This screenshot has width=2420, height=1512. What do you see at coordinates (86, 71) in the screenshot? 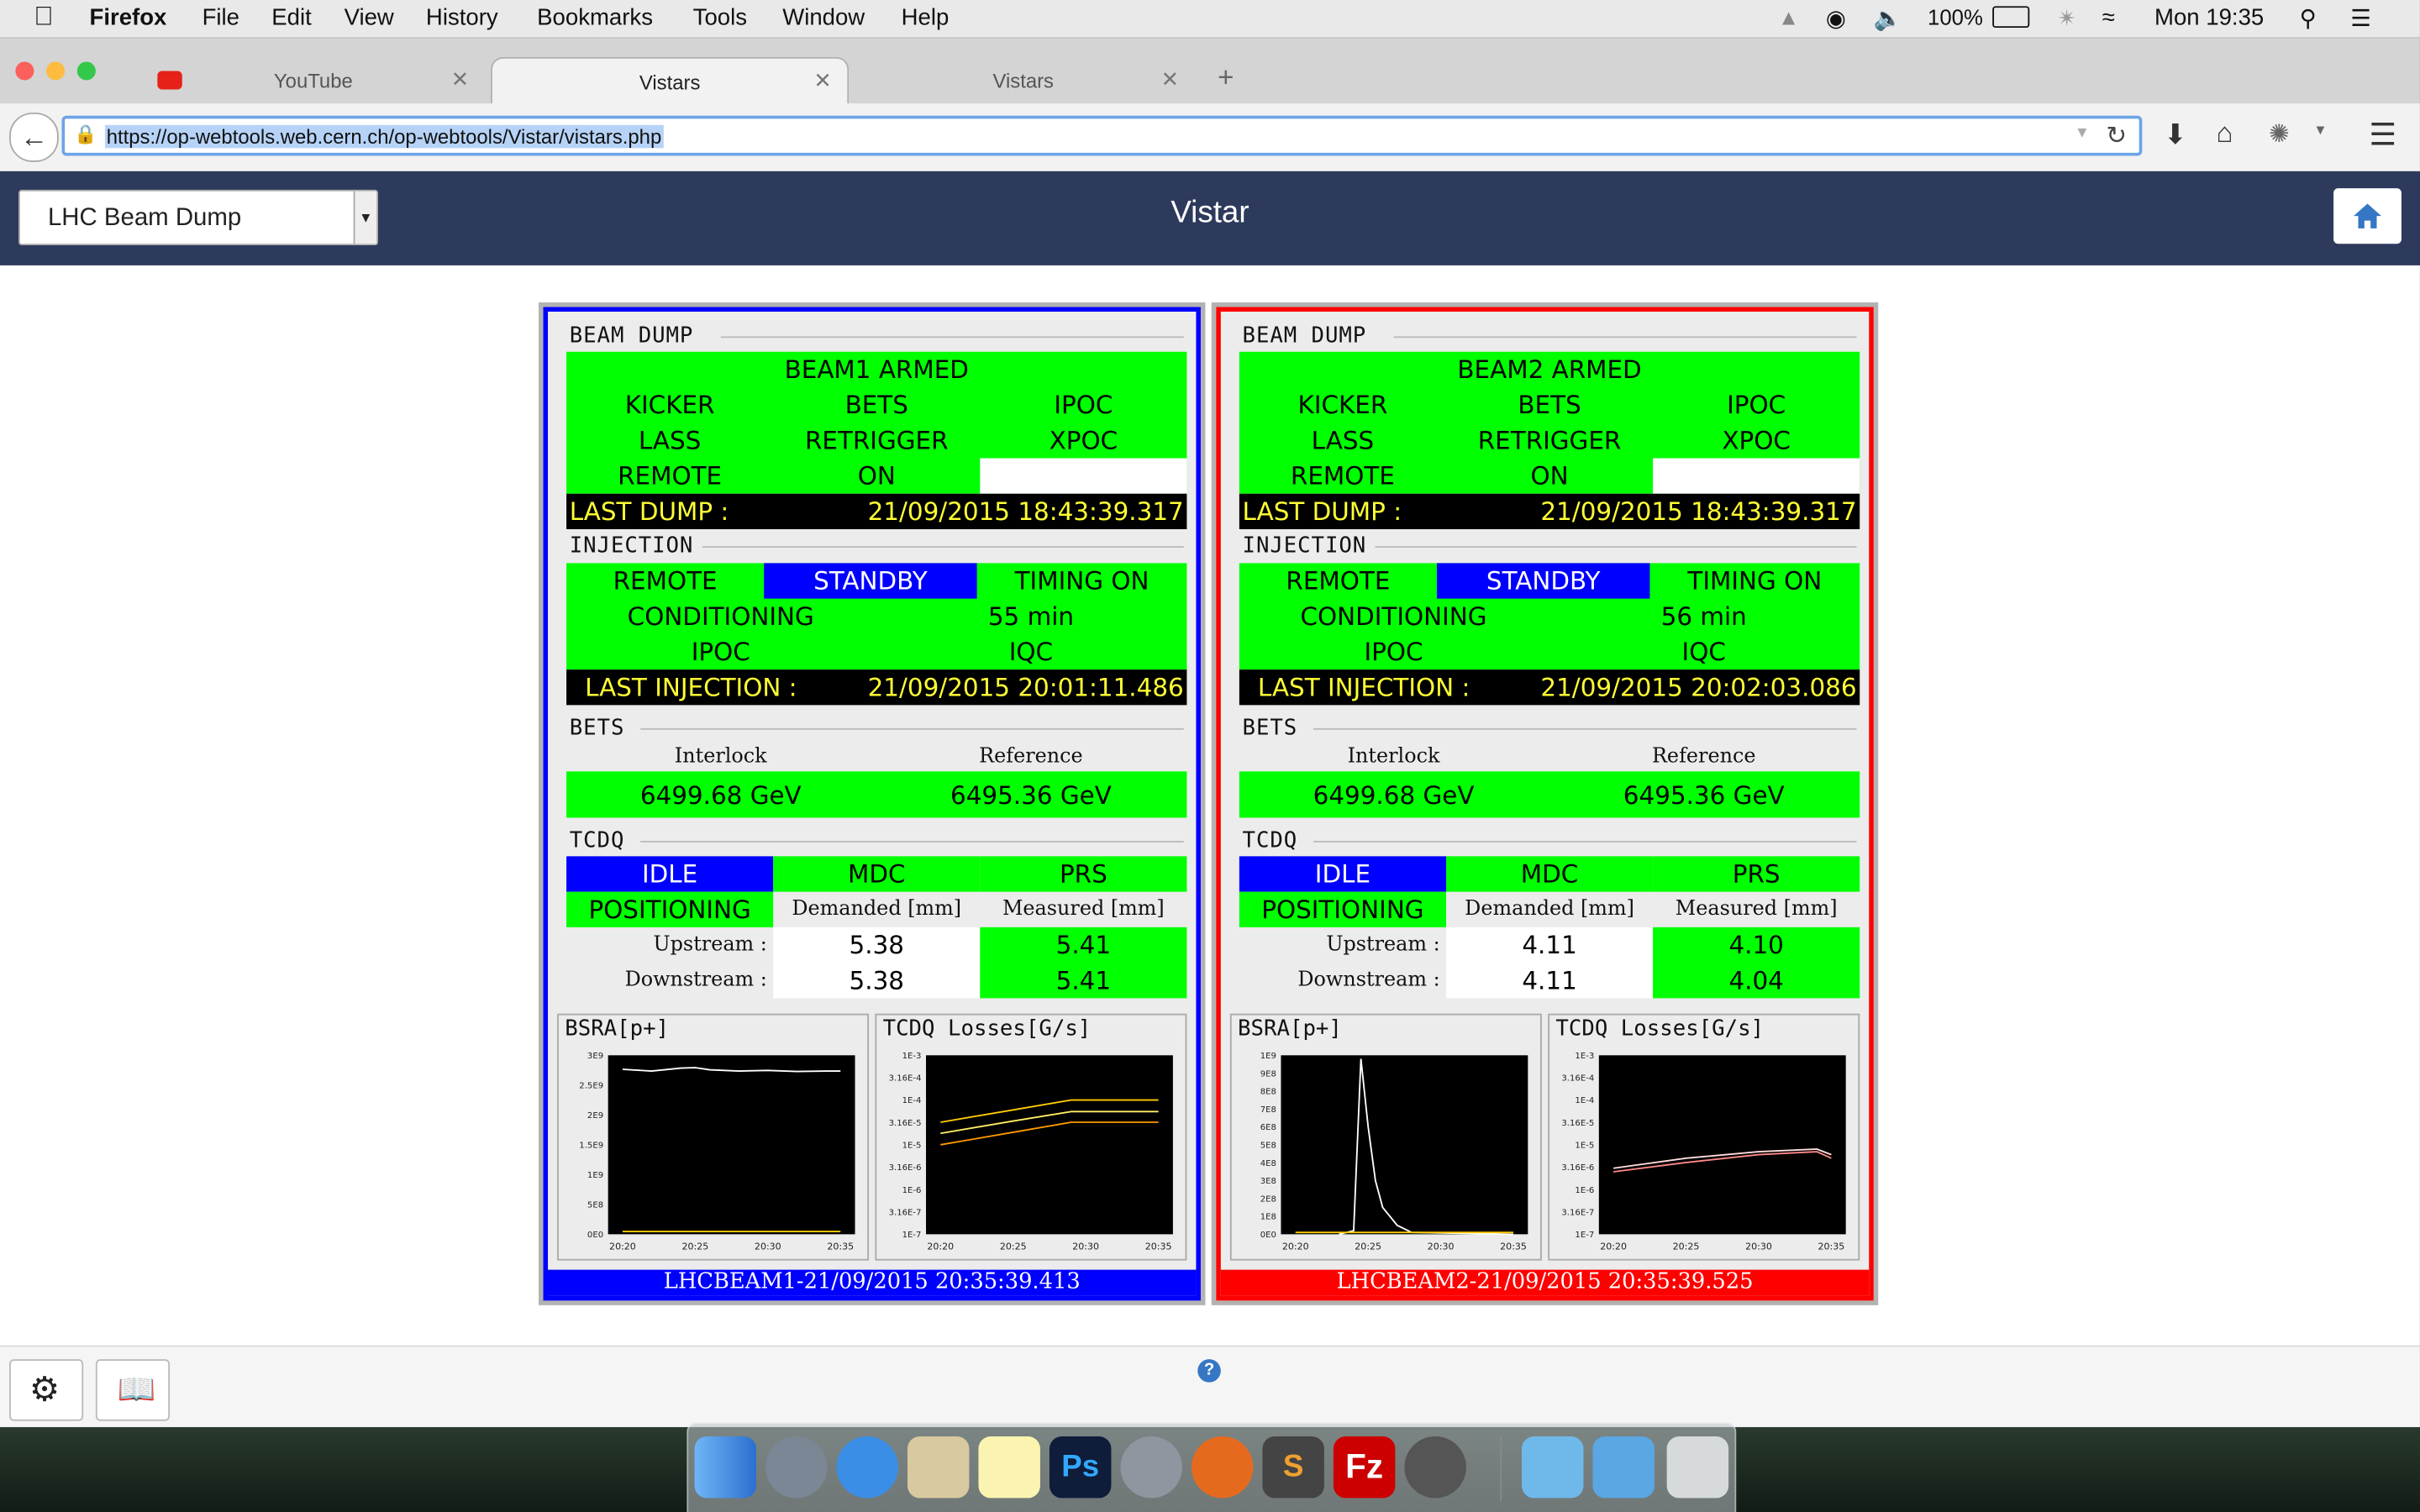
I see `window-zoom-button` at bounding box center [86, 71].